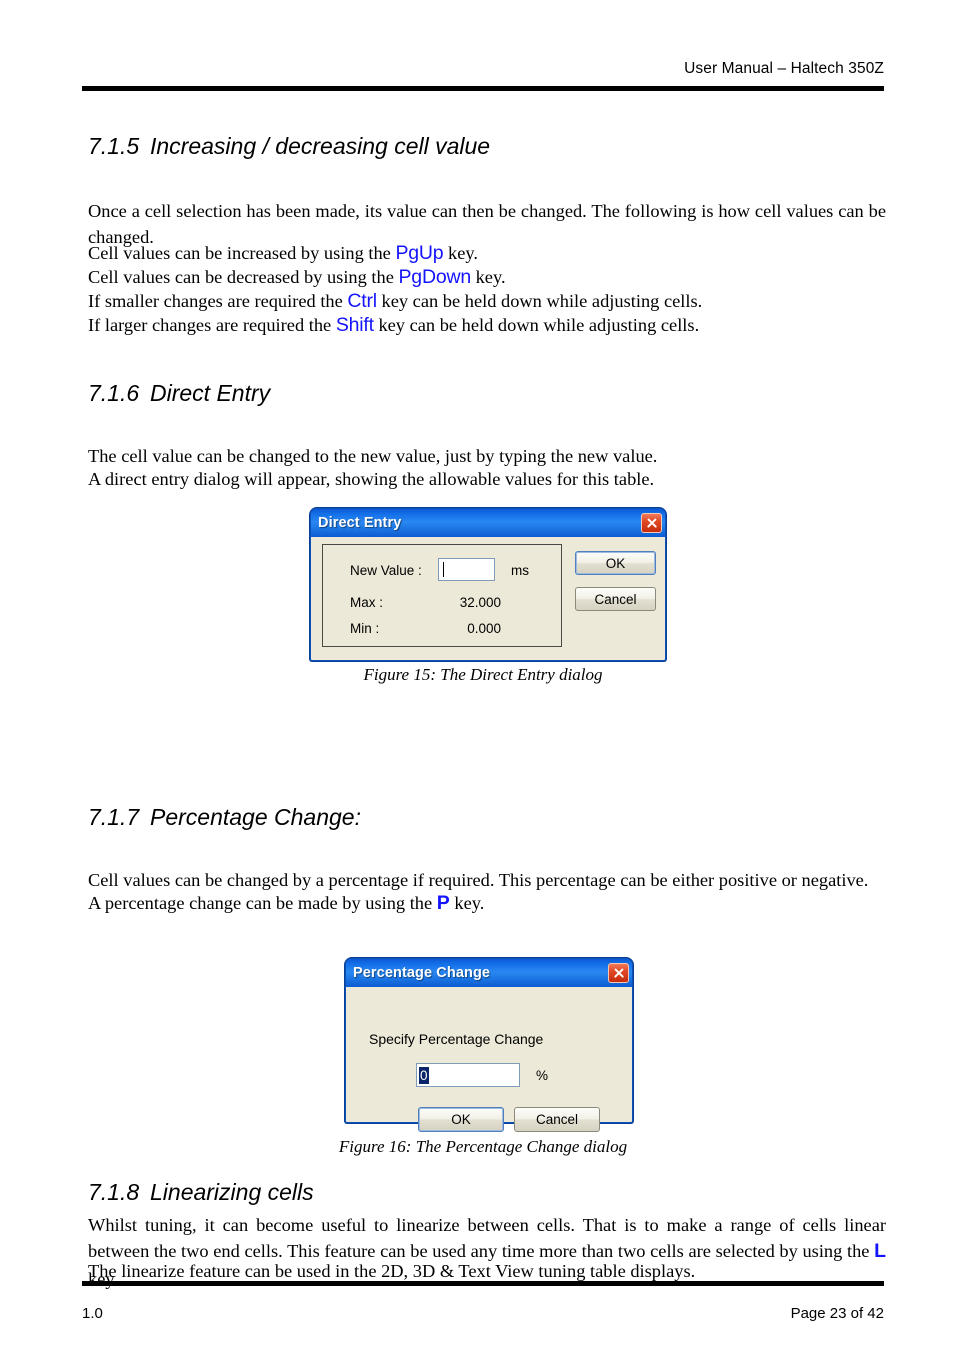 The height and width of the screenshot is (1351, 954). What do you see at coordinates (784, 68) in the screenshot?
I see `header-title: User Manual – Haltech 350Z` at bounding box center [784, 68].